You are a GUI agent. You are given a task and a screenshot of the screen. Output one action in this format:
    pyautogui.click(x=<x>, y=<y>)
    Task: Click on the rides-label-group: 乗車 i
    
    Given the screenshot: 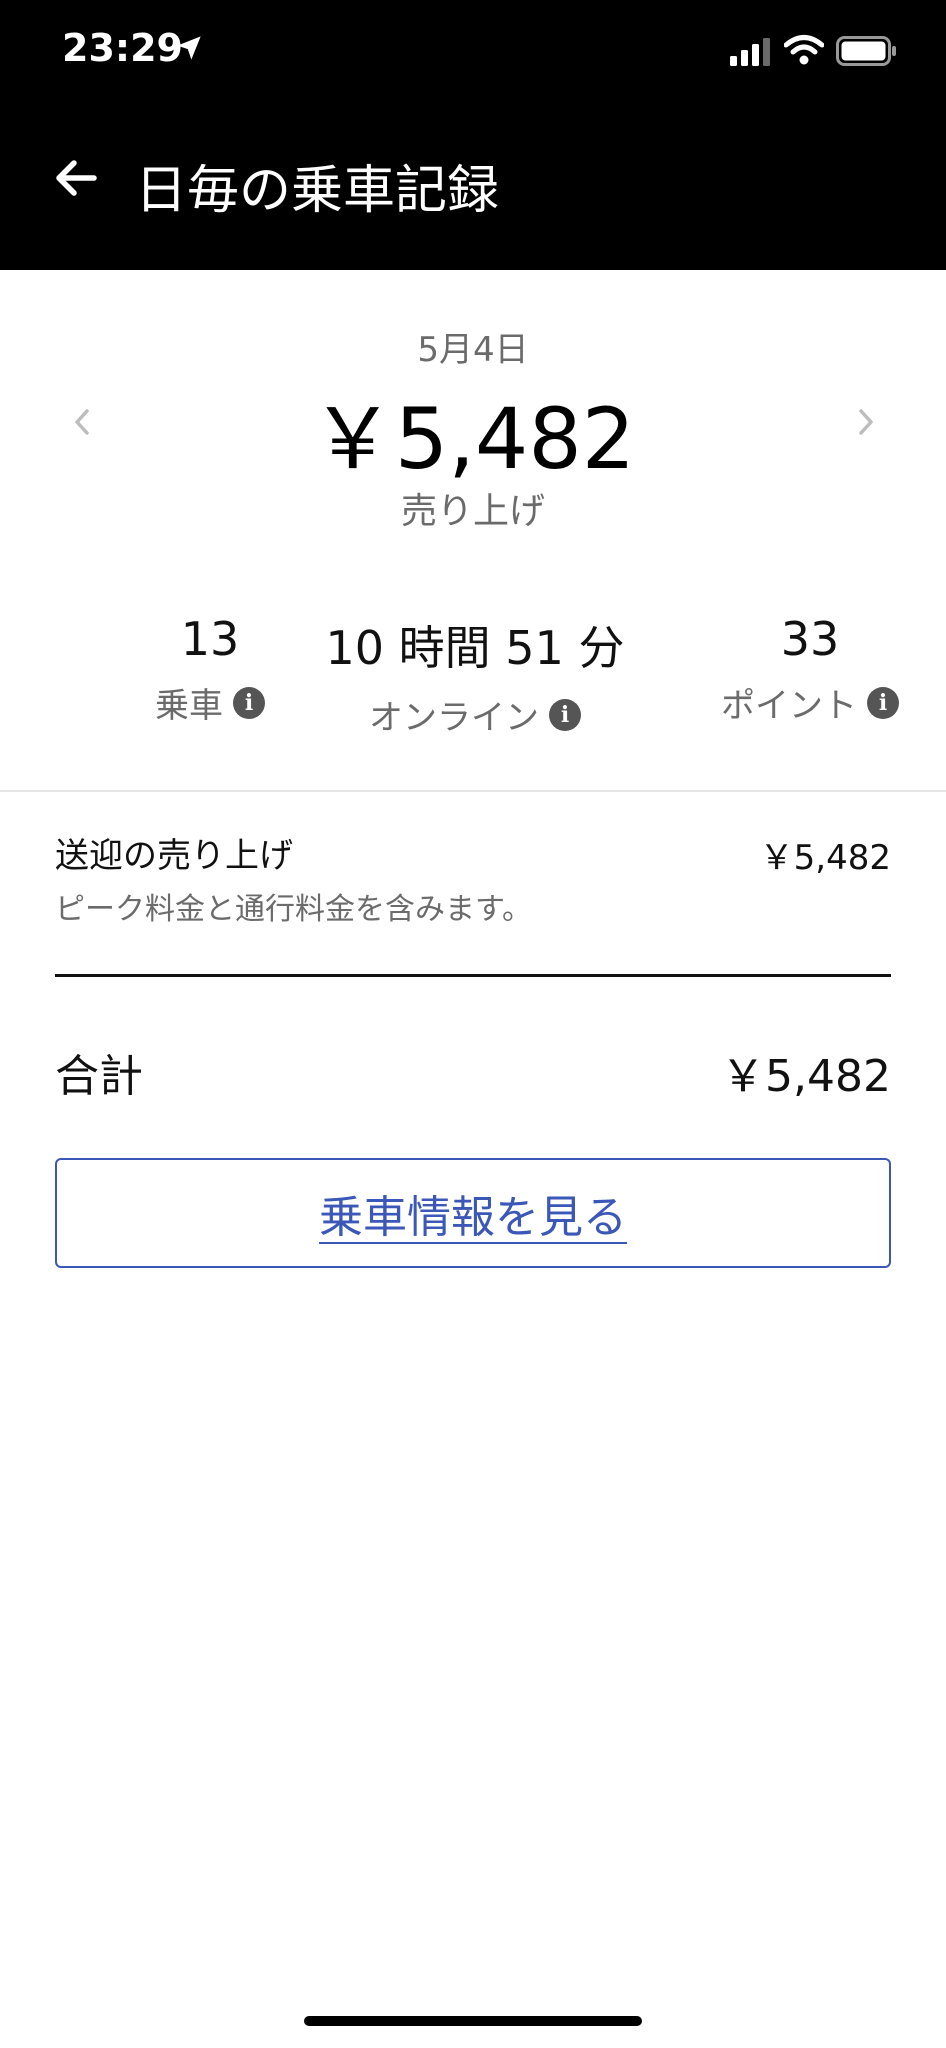 What is the action you would take?
    pyautogui.click(x=210, y=702)
    